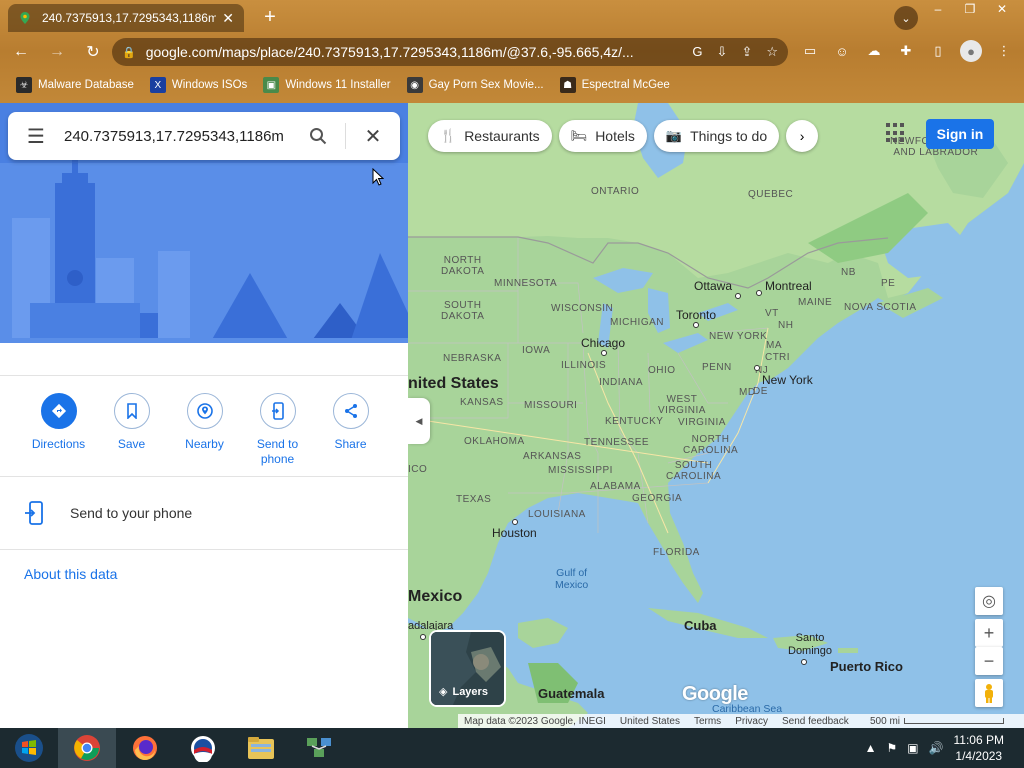 The height and width of the screenshot is (768, 1024). I want to click on collapse-panel-button: ◀, so click(419, 421).